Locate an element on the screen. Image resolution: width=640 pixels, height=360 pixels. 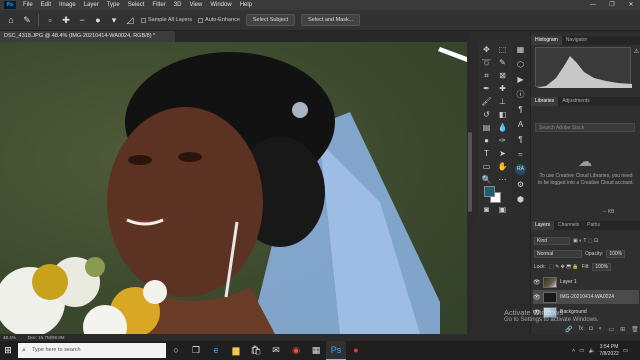
clock: 3:54 PM 7/8/2022 is located at coordinates (608, 351).